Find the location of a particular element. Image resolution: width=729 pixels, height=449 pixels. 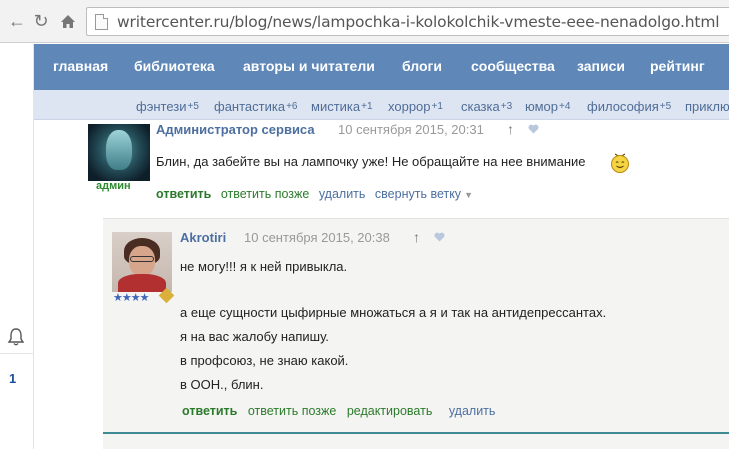

page-icon is located at coordinates (101, 22).